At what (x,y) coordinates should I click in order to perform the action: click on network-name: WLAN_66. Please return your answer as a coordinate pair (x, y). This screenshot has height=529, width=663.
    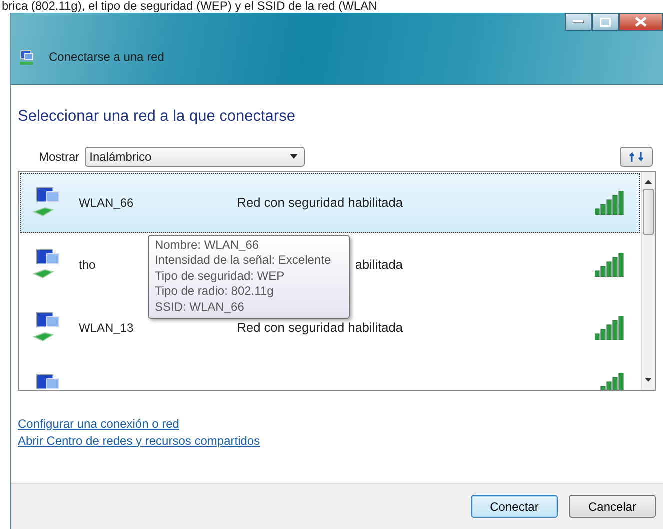
    Looking at the image, I should click on (107, 203).